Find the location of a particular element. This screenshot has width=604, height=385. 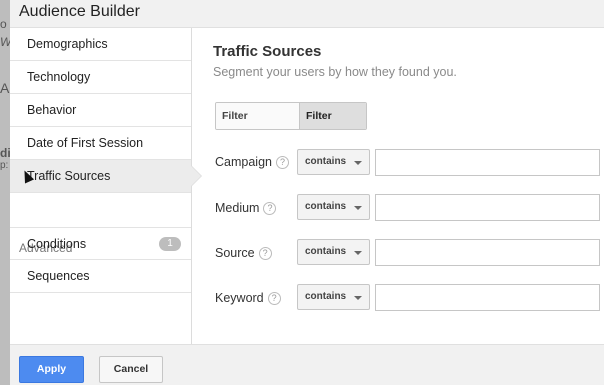

source-label: Source? is located at coordinates (243, 253).